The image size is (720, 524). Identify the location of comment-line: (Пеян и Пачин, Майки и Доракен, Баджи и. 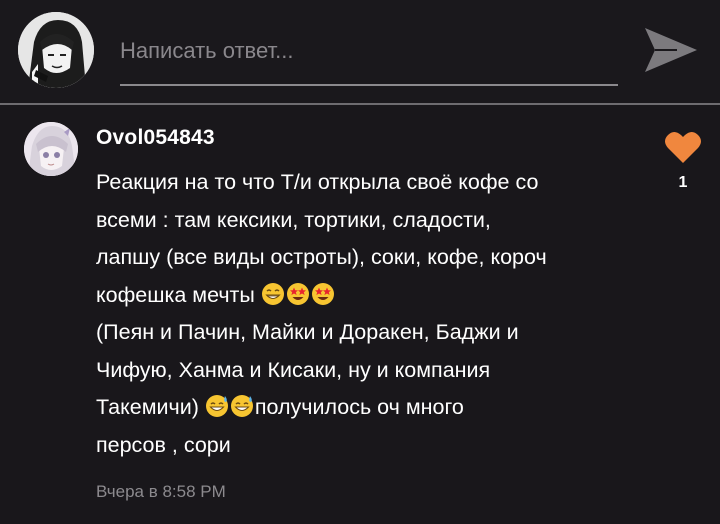
(307, 332).